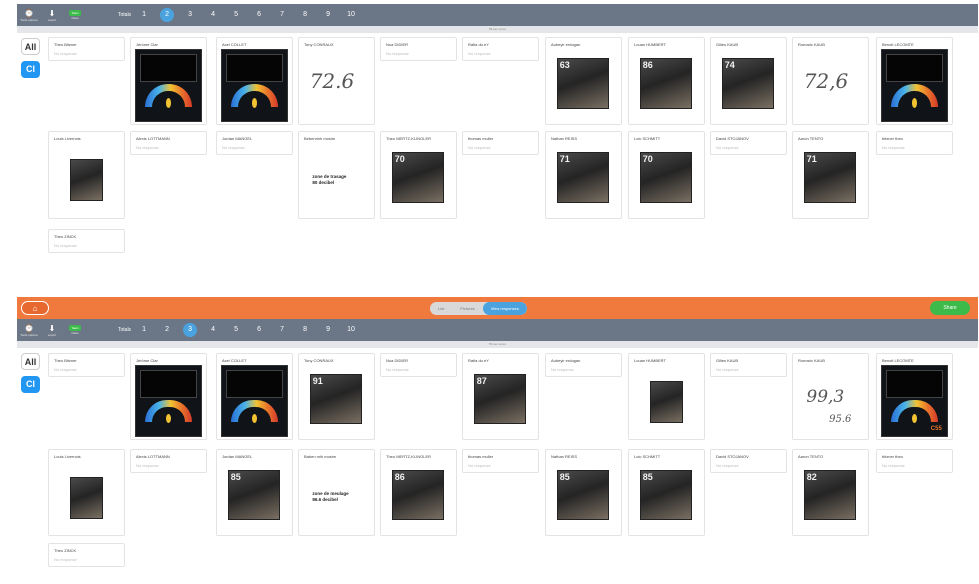  I want to click on response-card: Rafia du eY 87, so click(500, 396).